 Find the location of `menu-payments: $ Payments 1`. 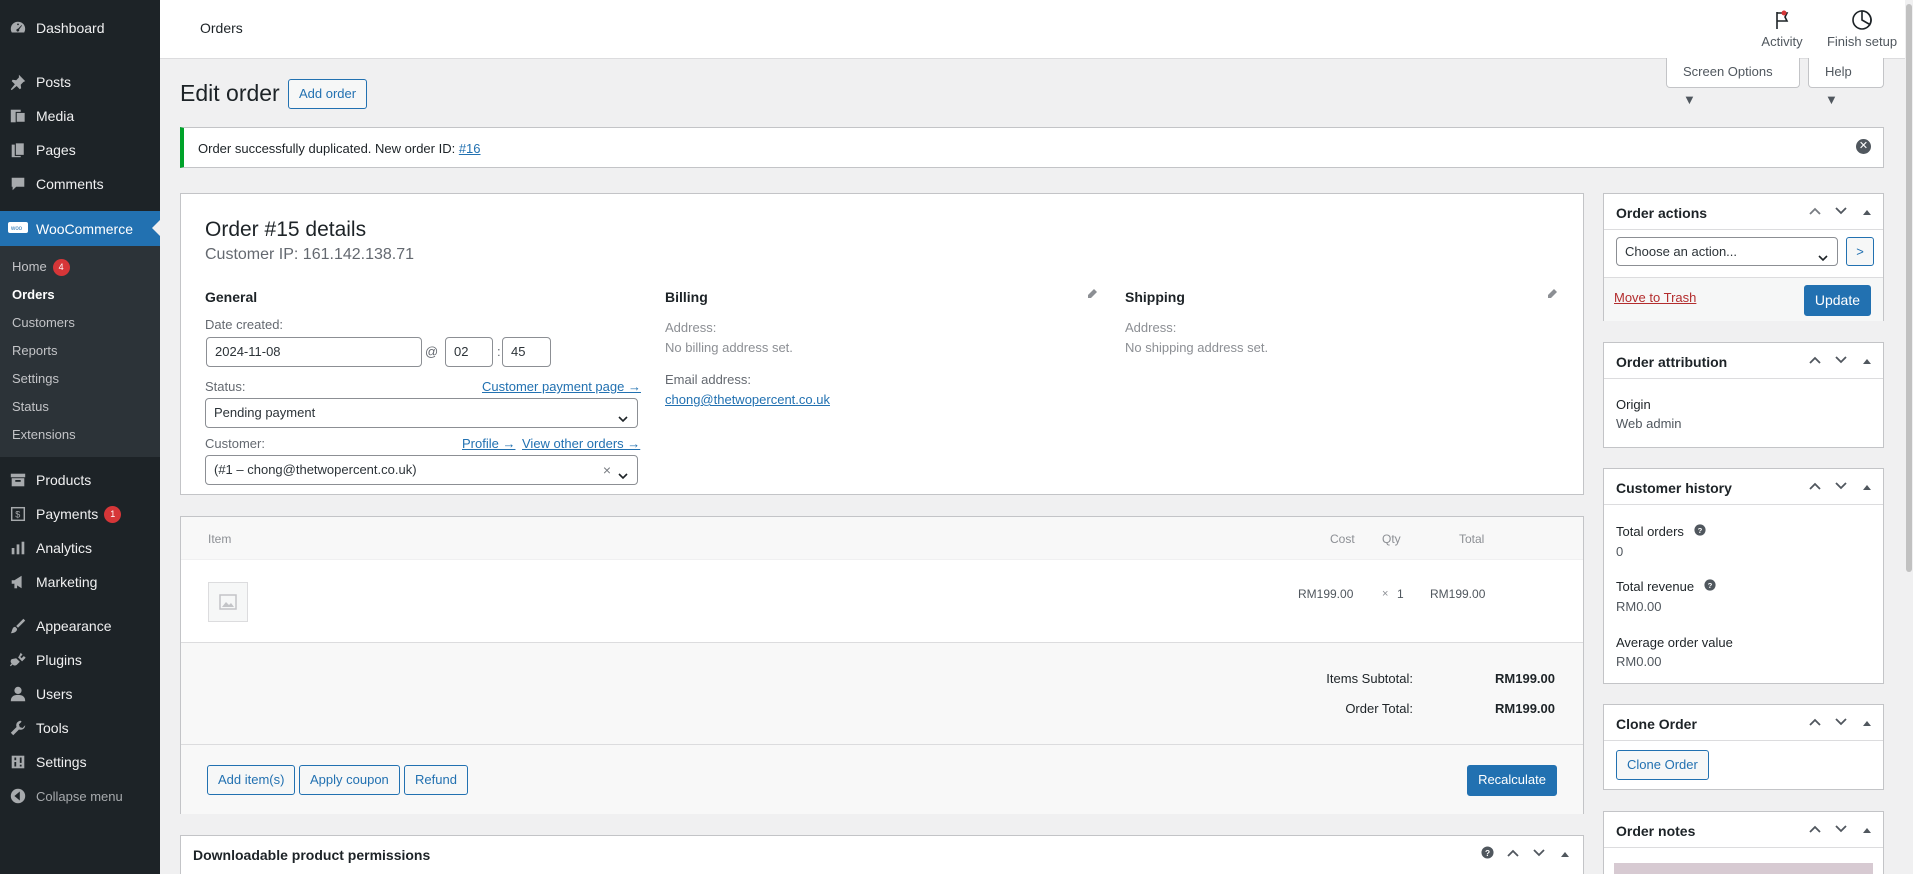

menu-payments: $ Payments 1 is located at coordinates (80, 514).